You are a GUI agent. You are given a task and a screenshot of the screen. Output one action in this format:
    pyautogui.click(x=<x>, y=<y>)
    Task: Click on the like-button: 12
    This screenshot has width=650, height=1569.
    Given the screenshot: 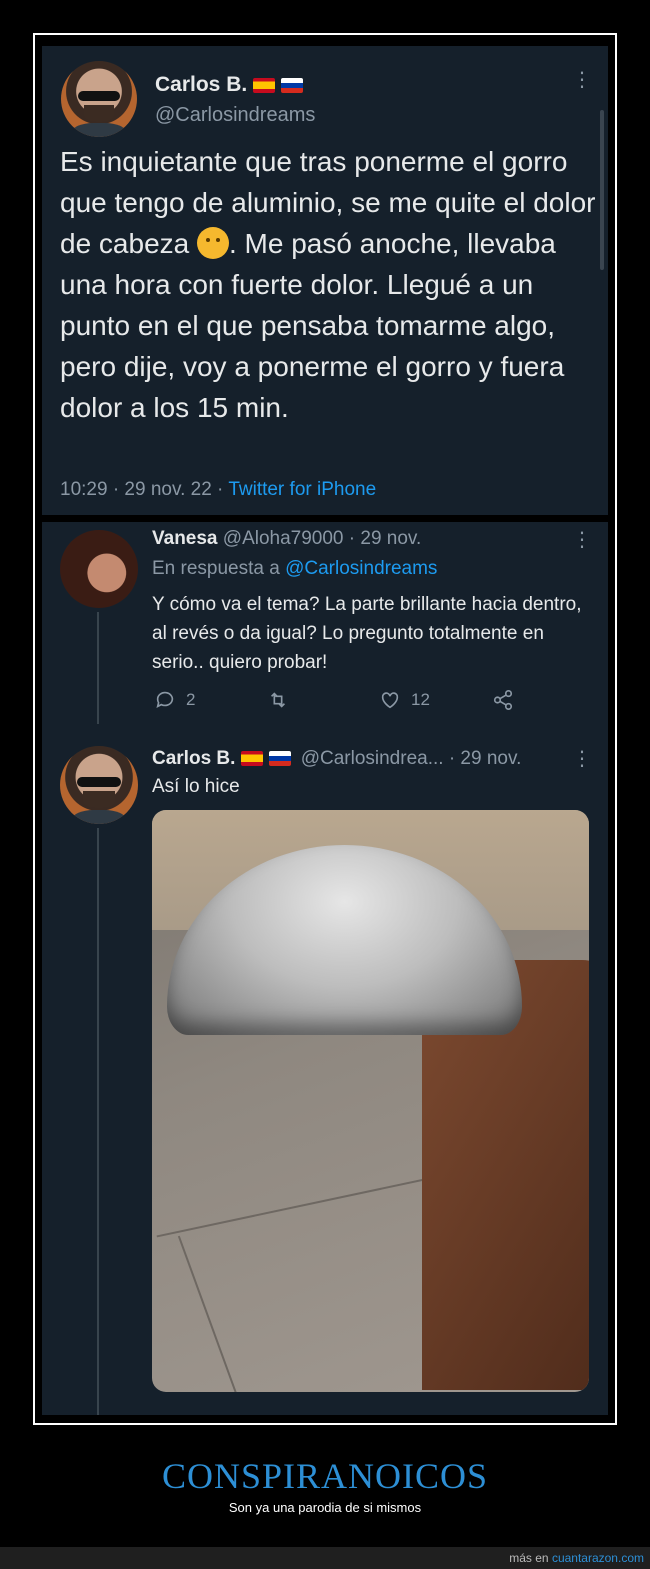 What is the action you would take?
    pyautogui.click(x=404, y=700)
    